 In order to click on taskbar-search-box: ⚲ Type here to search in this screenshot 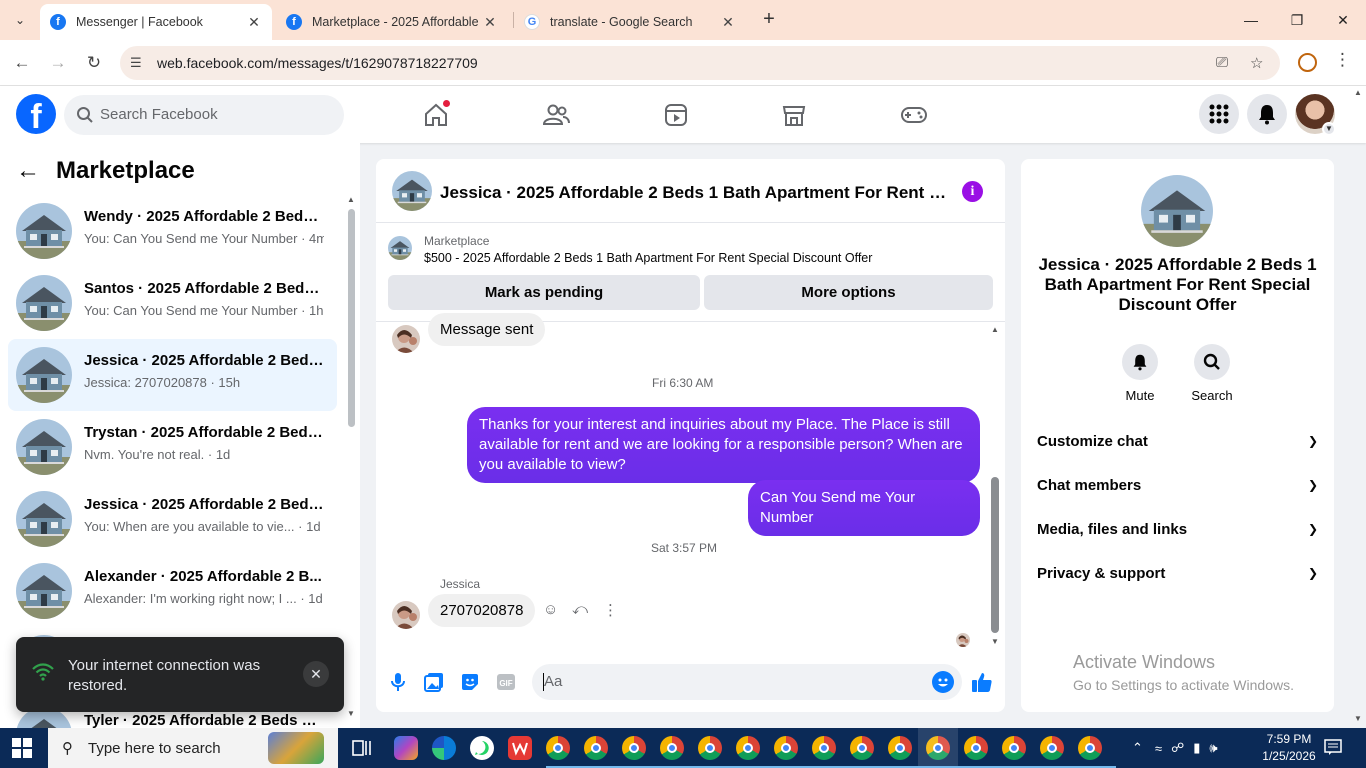, I will do `click(193, 748)`.